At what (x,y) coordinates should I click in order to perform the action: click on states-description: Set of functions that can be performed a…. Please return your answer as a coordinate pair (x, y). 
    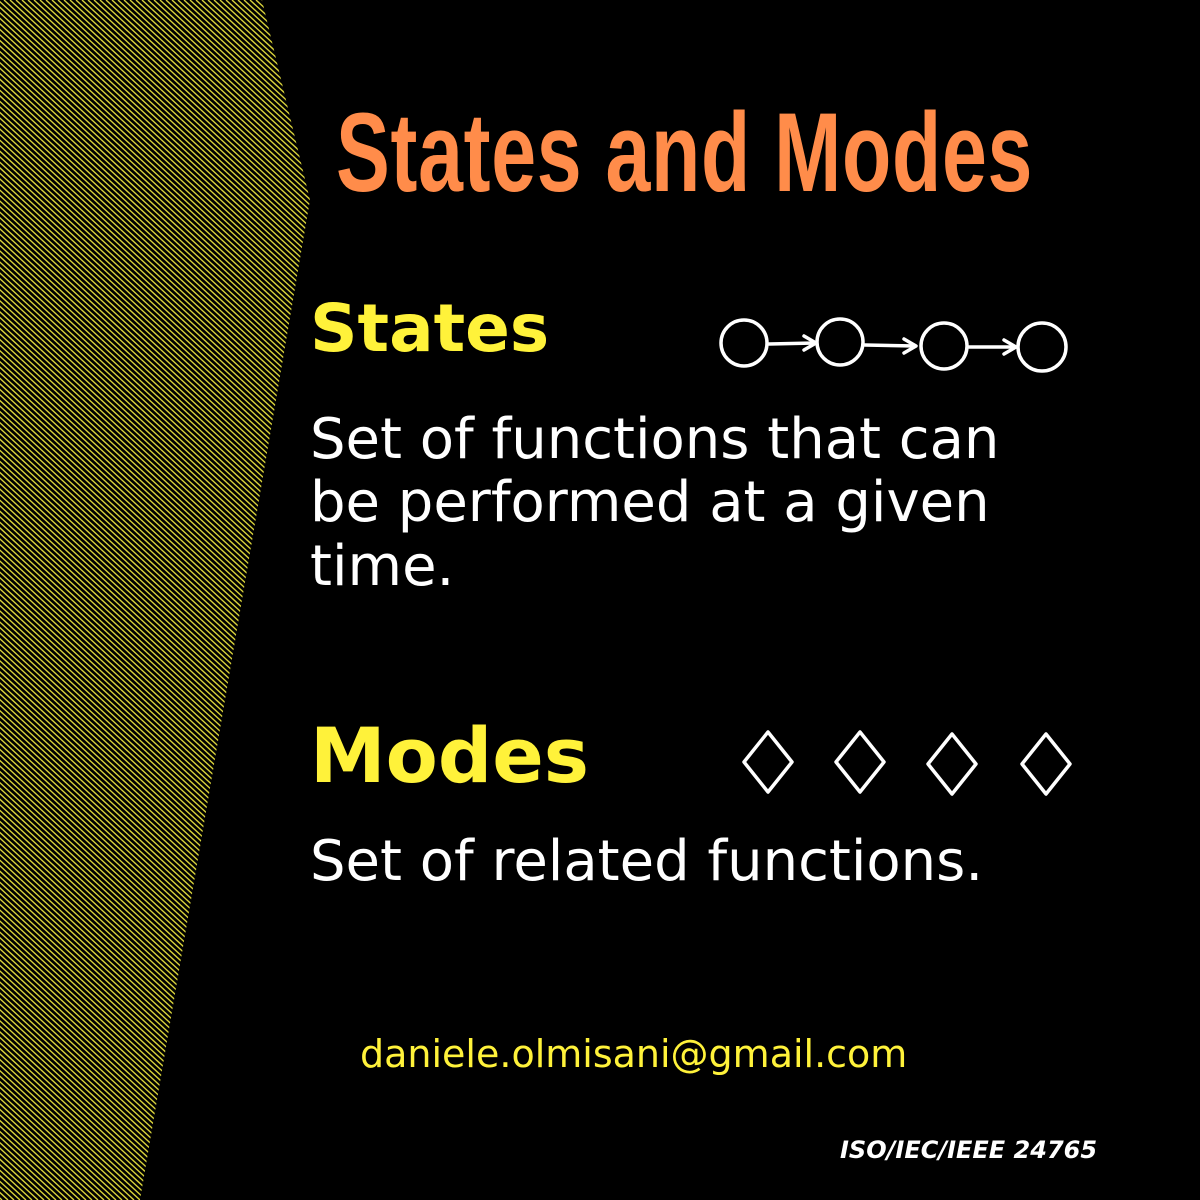
    Looking at the image, I should click on (655, 503).